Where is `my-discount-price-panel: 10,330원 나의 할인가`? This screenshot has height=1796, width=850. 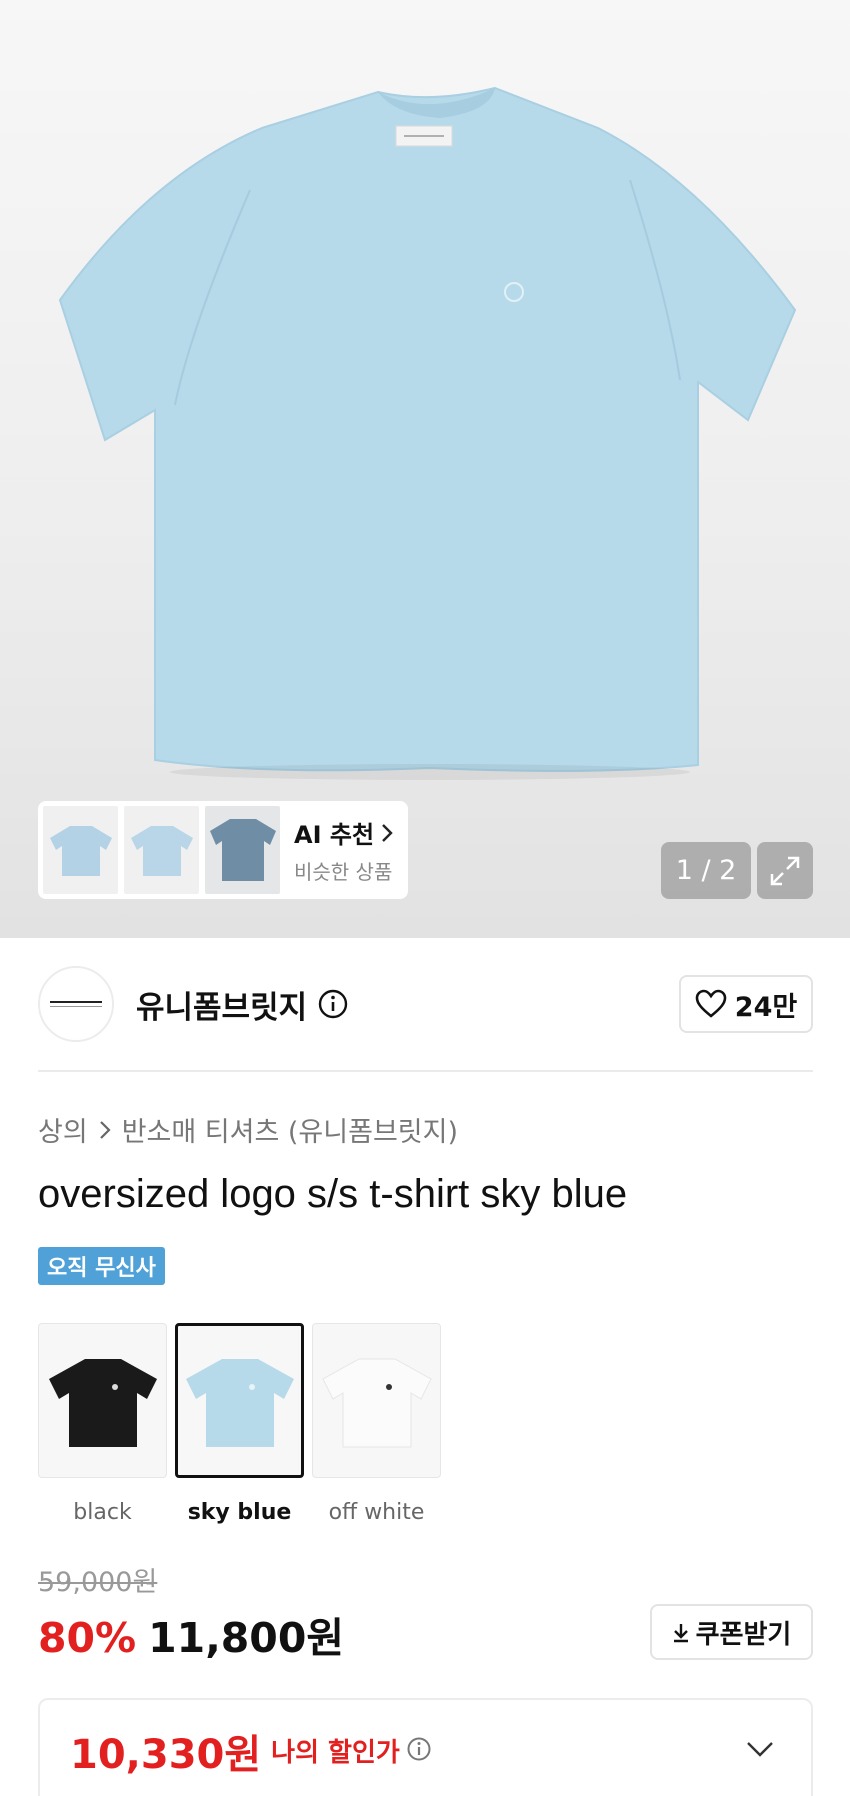
my-discount-price-panel: 10,330원 나의 할인가 is located at coordinates (425, 1747).